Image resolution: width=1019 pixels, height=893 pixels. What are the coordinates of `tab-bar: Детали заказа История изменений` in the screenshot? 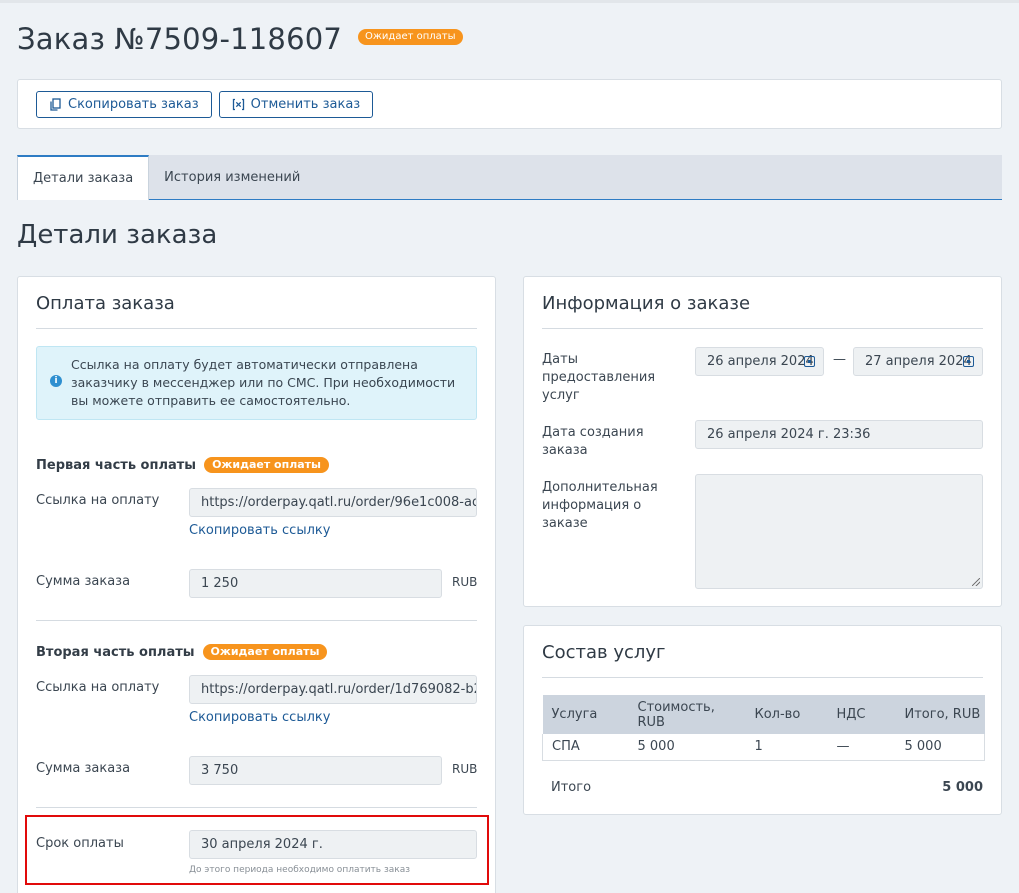 It's located at (509, 177).